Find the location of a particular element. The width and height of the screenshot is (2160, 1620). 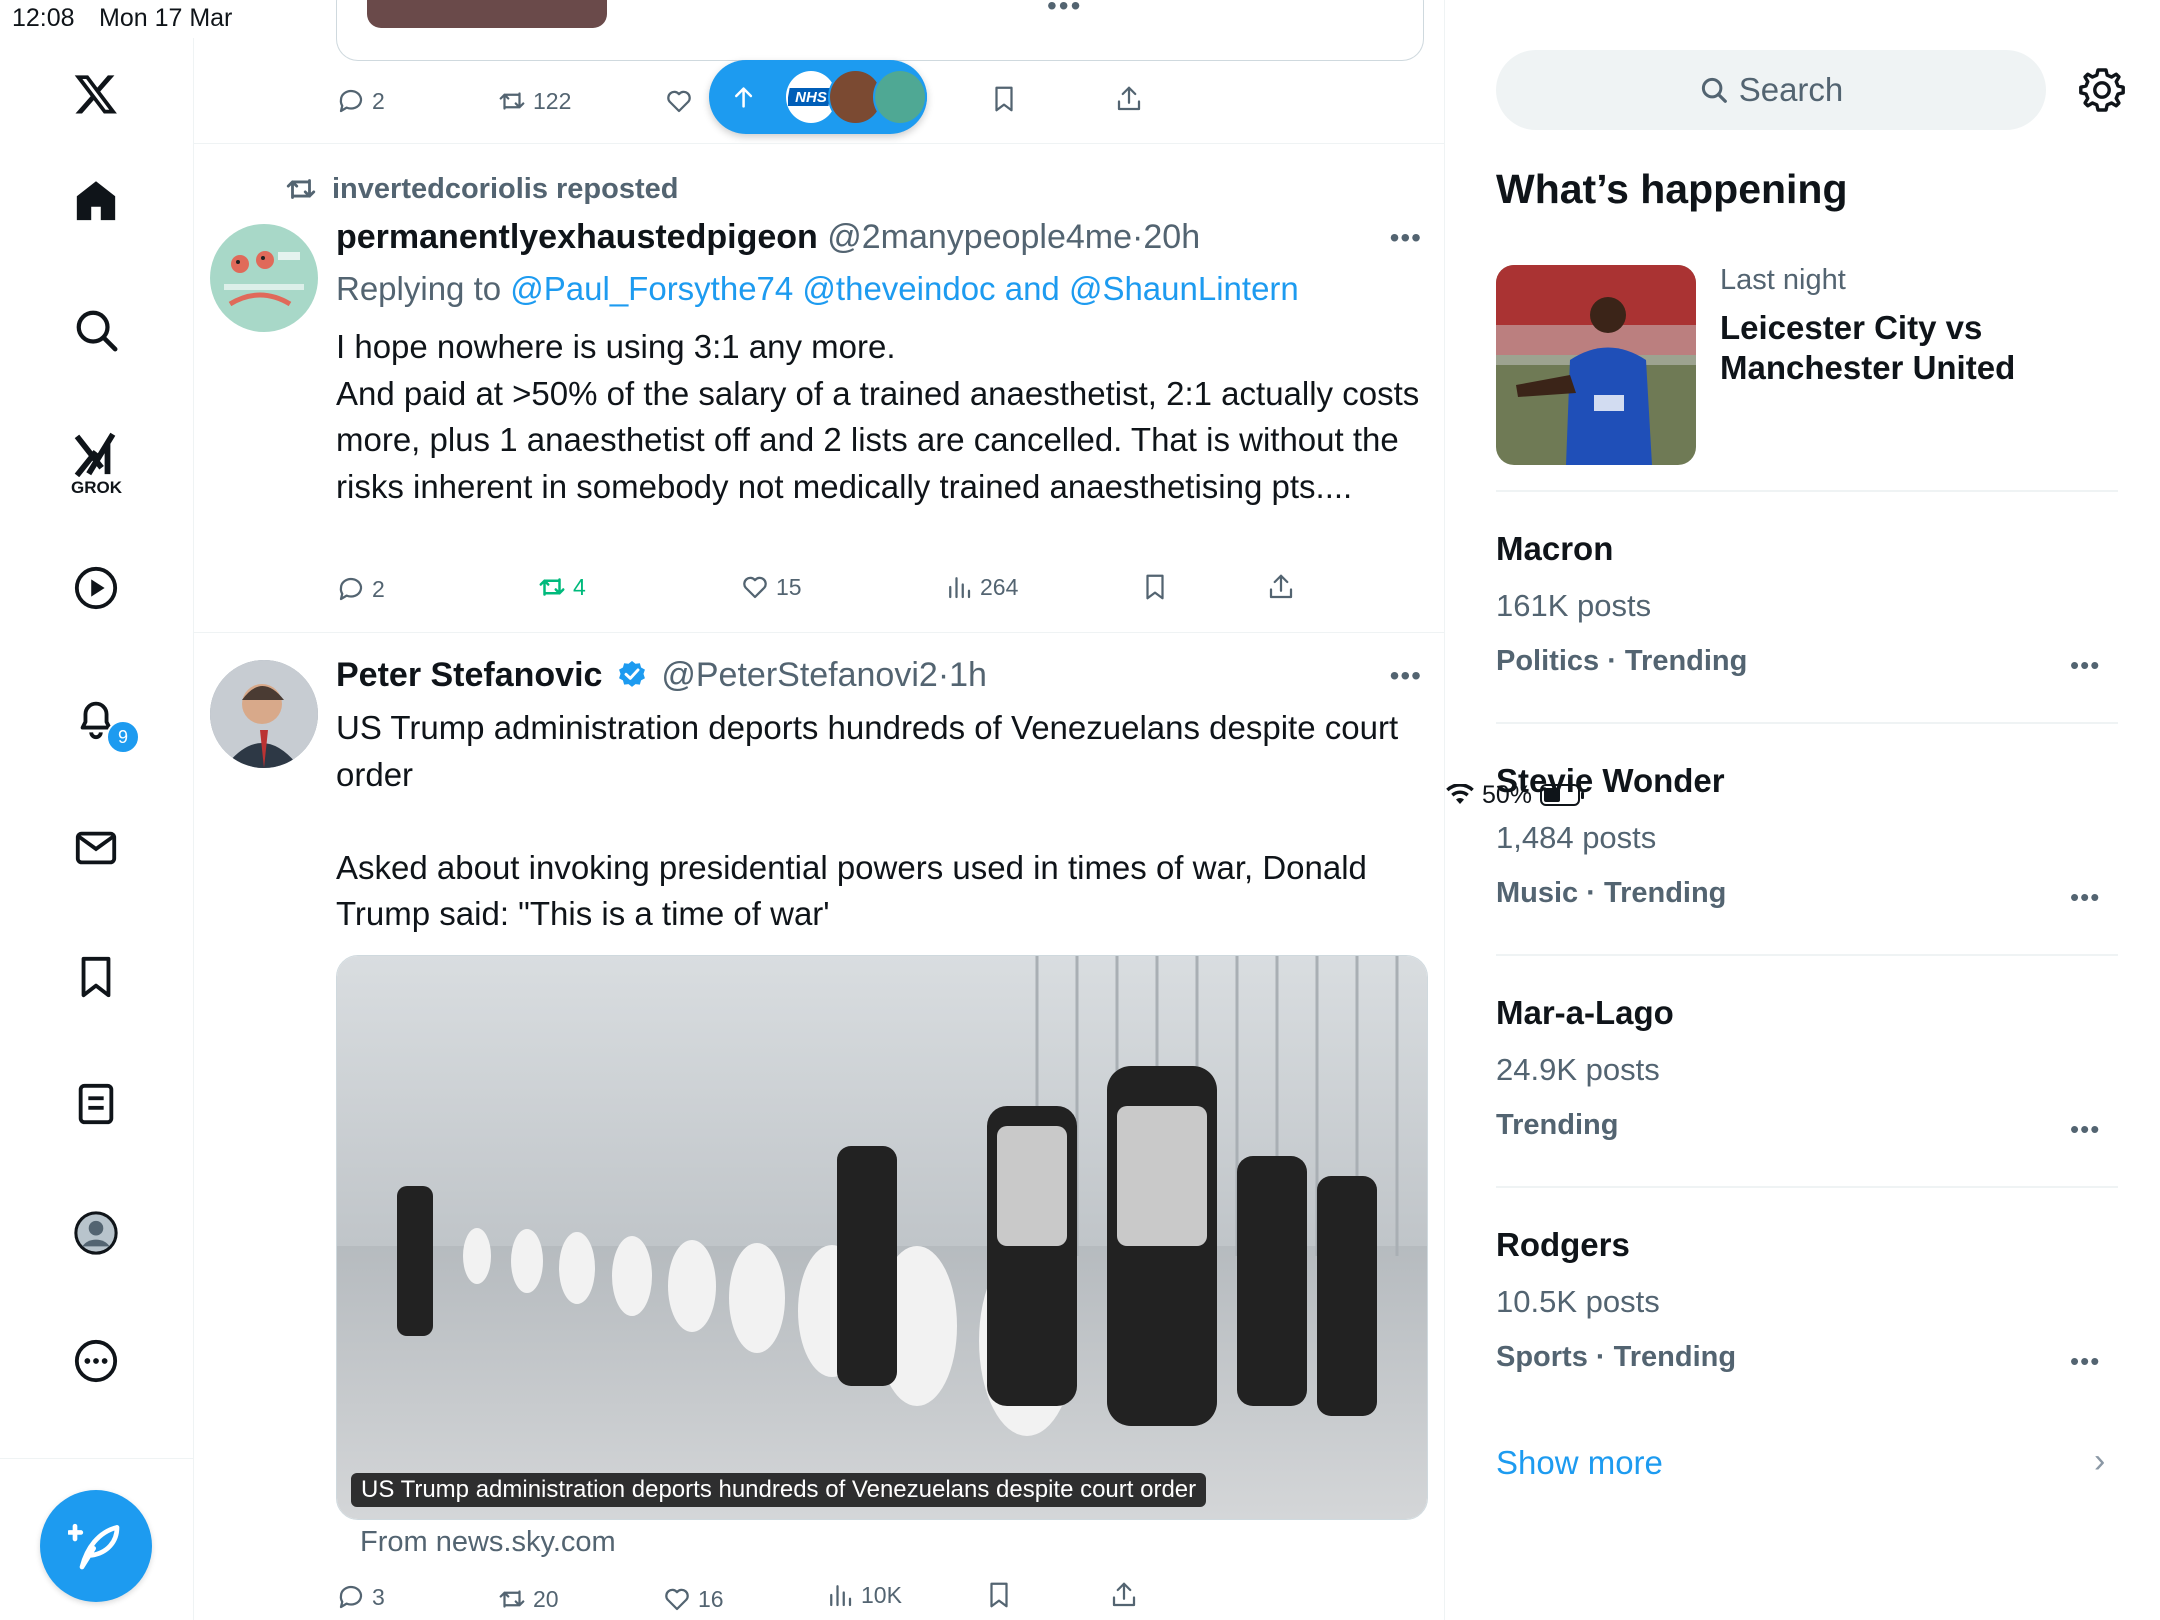

gear-icon is located at coordinates (2102, 90).